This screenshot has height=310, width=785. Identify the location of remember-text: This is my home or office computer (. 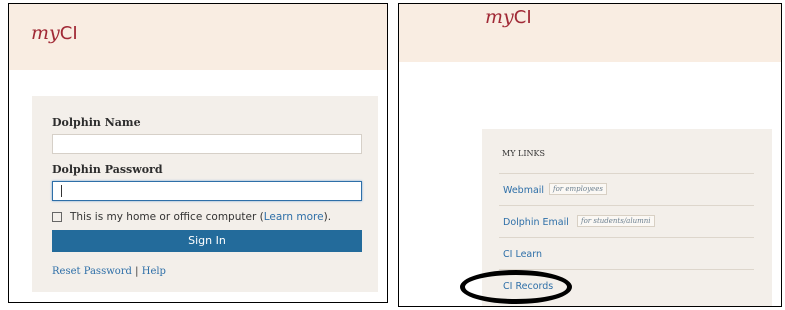
(167, 217).